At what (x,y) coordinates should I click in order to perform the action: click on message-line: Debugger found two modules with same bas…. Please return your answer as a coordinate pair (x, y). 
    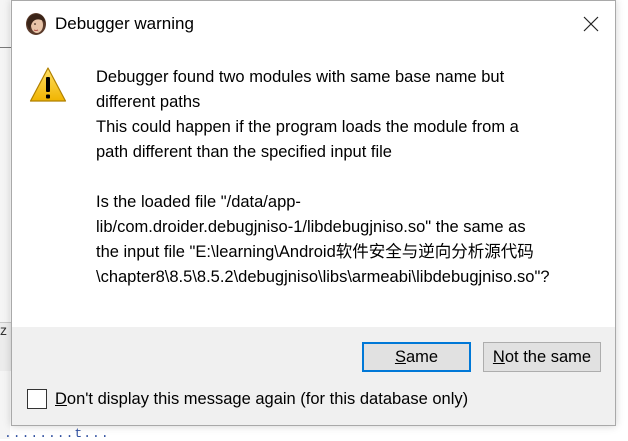
    Looking at the image, I should click on (300, 77).